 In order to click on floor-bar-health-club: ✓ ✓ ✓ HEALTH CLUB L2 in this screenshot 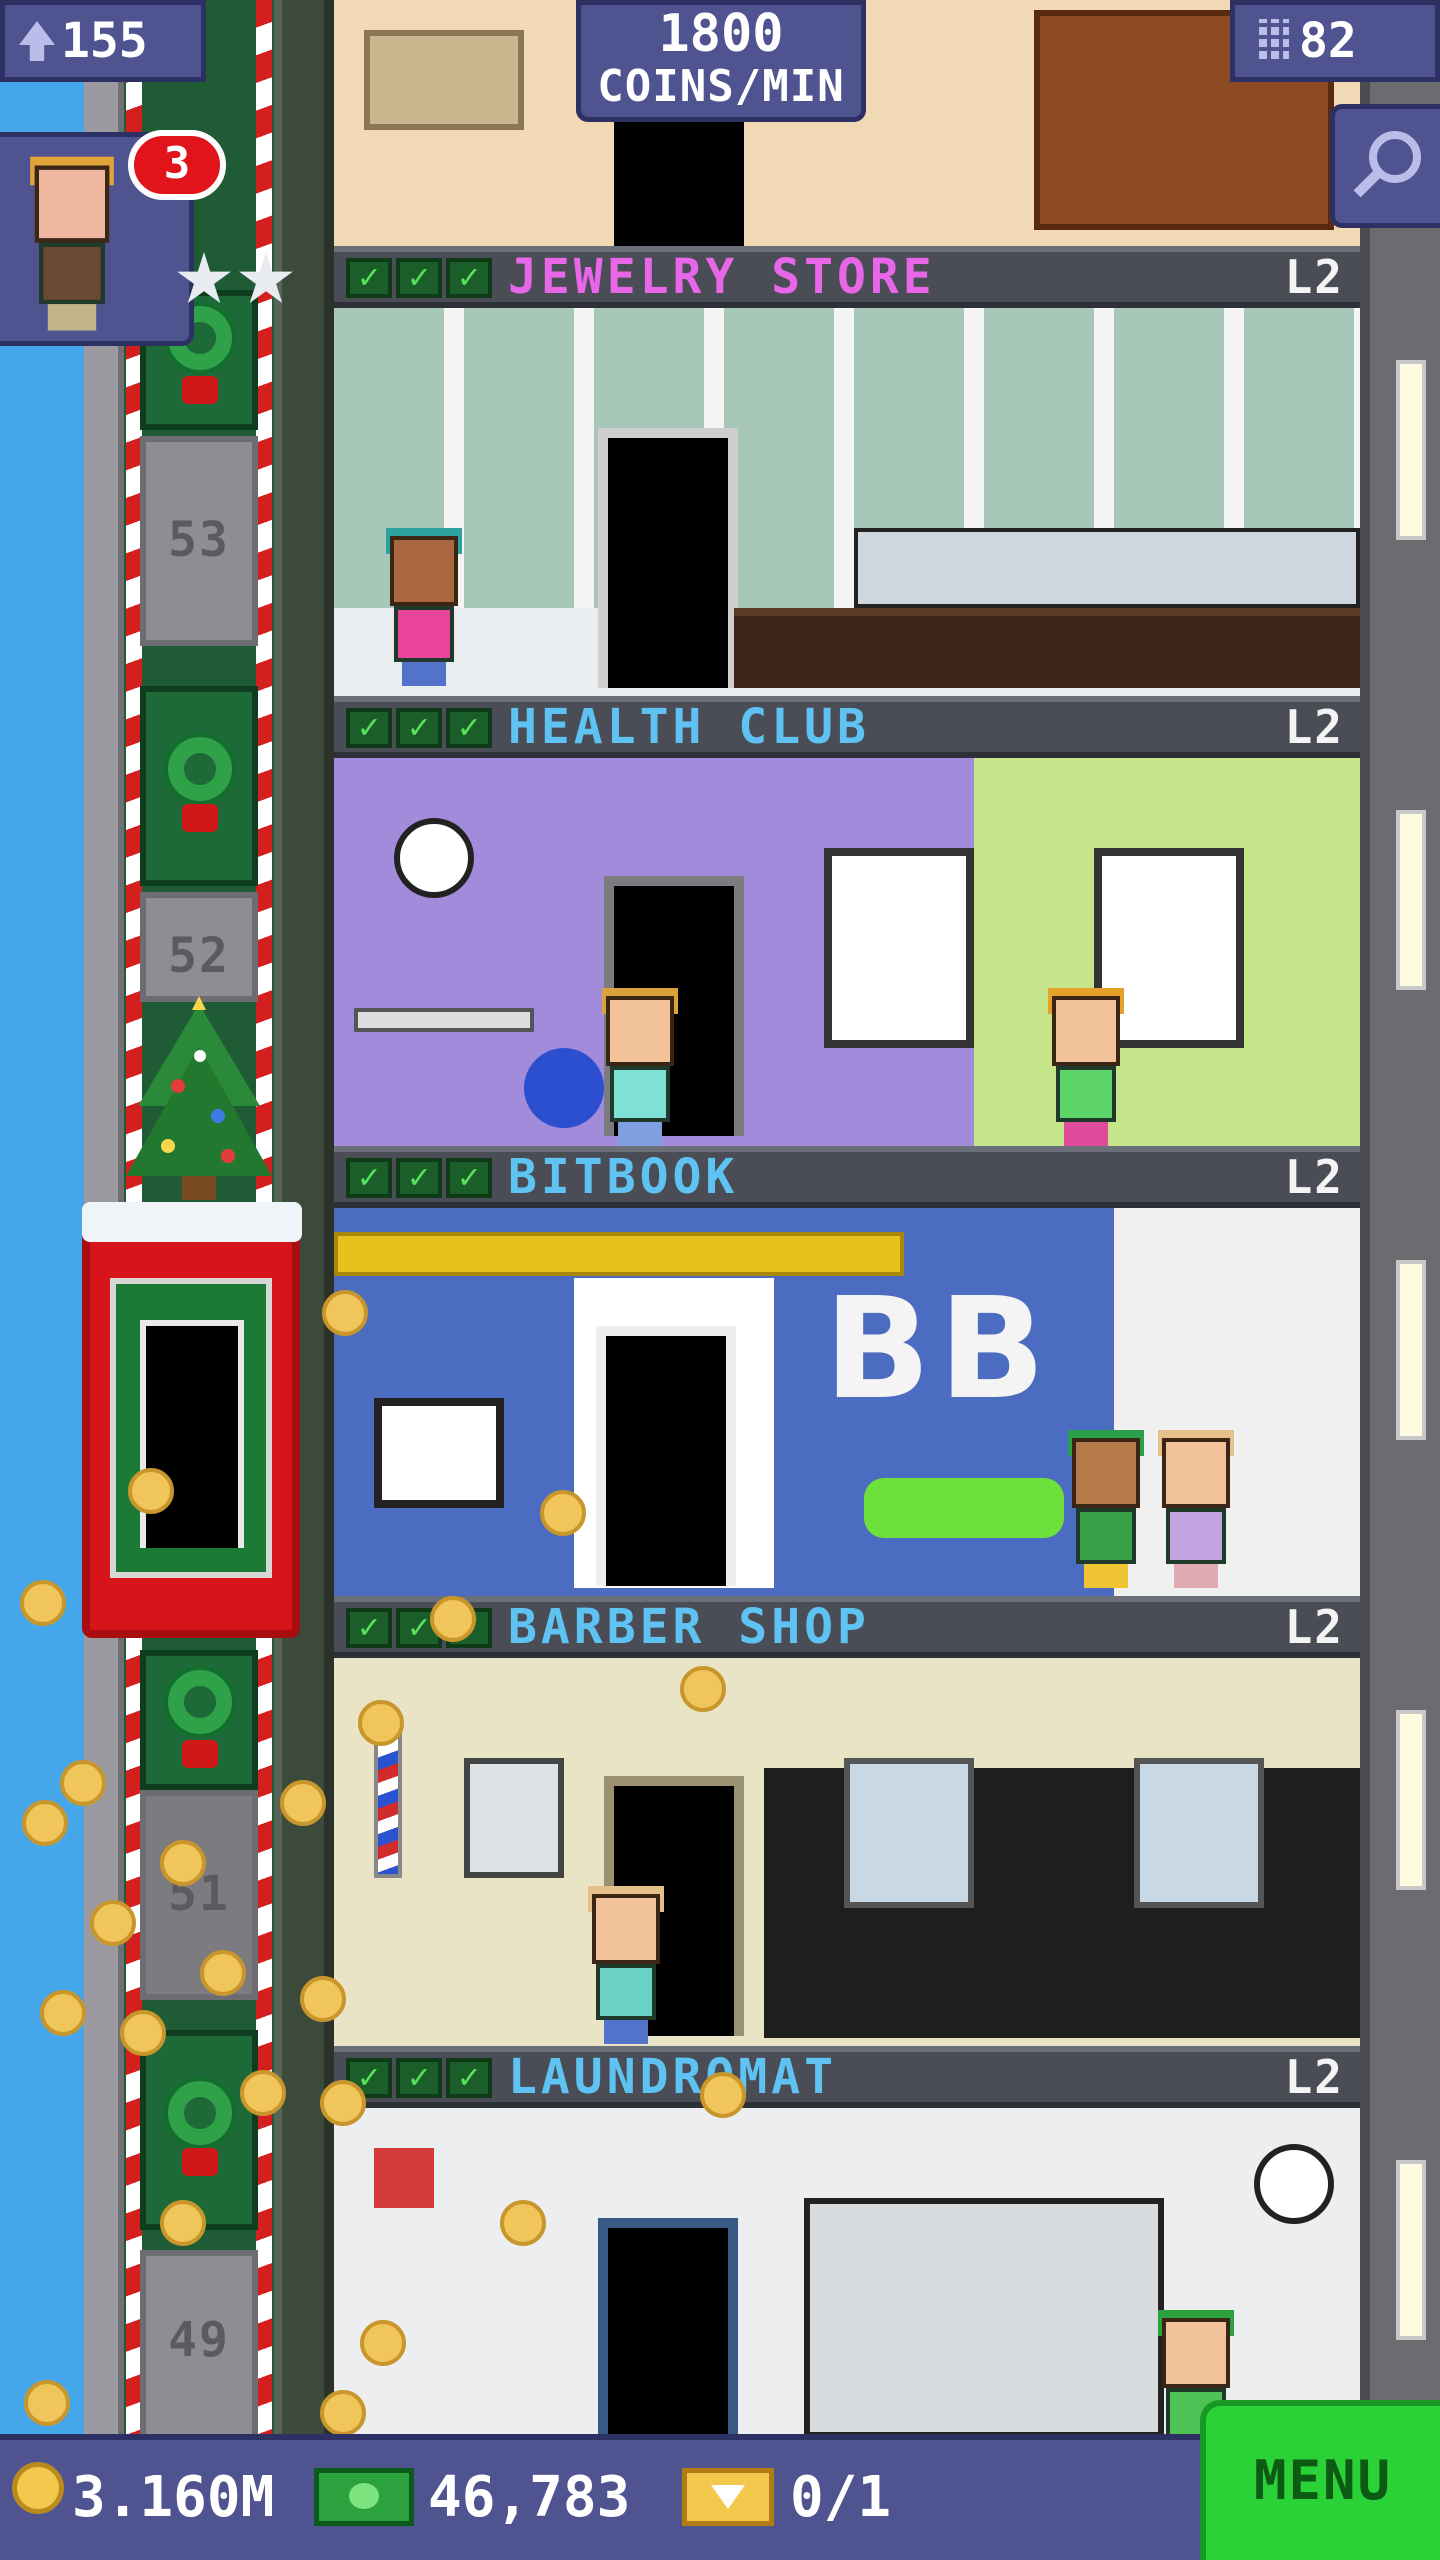, I will do `click(847, 727)`.